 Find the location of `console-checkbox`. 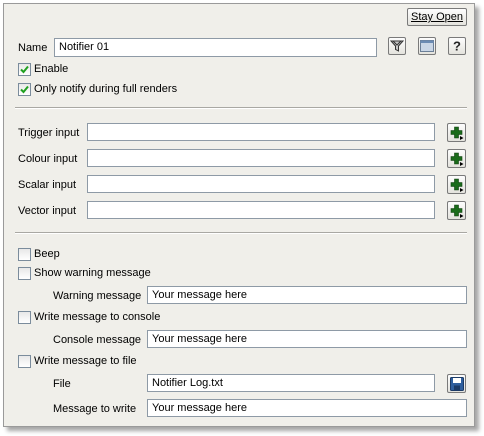

console-checkbox is located at coordinates (24, 317).